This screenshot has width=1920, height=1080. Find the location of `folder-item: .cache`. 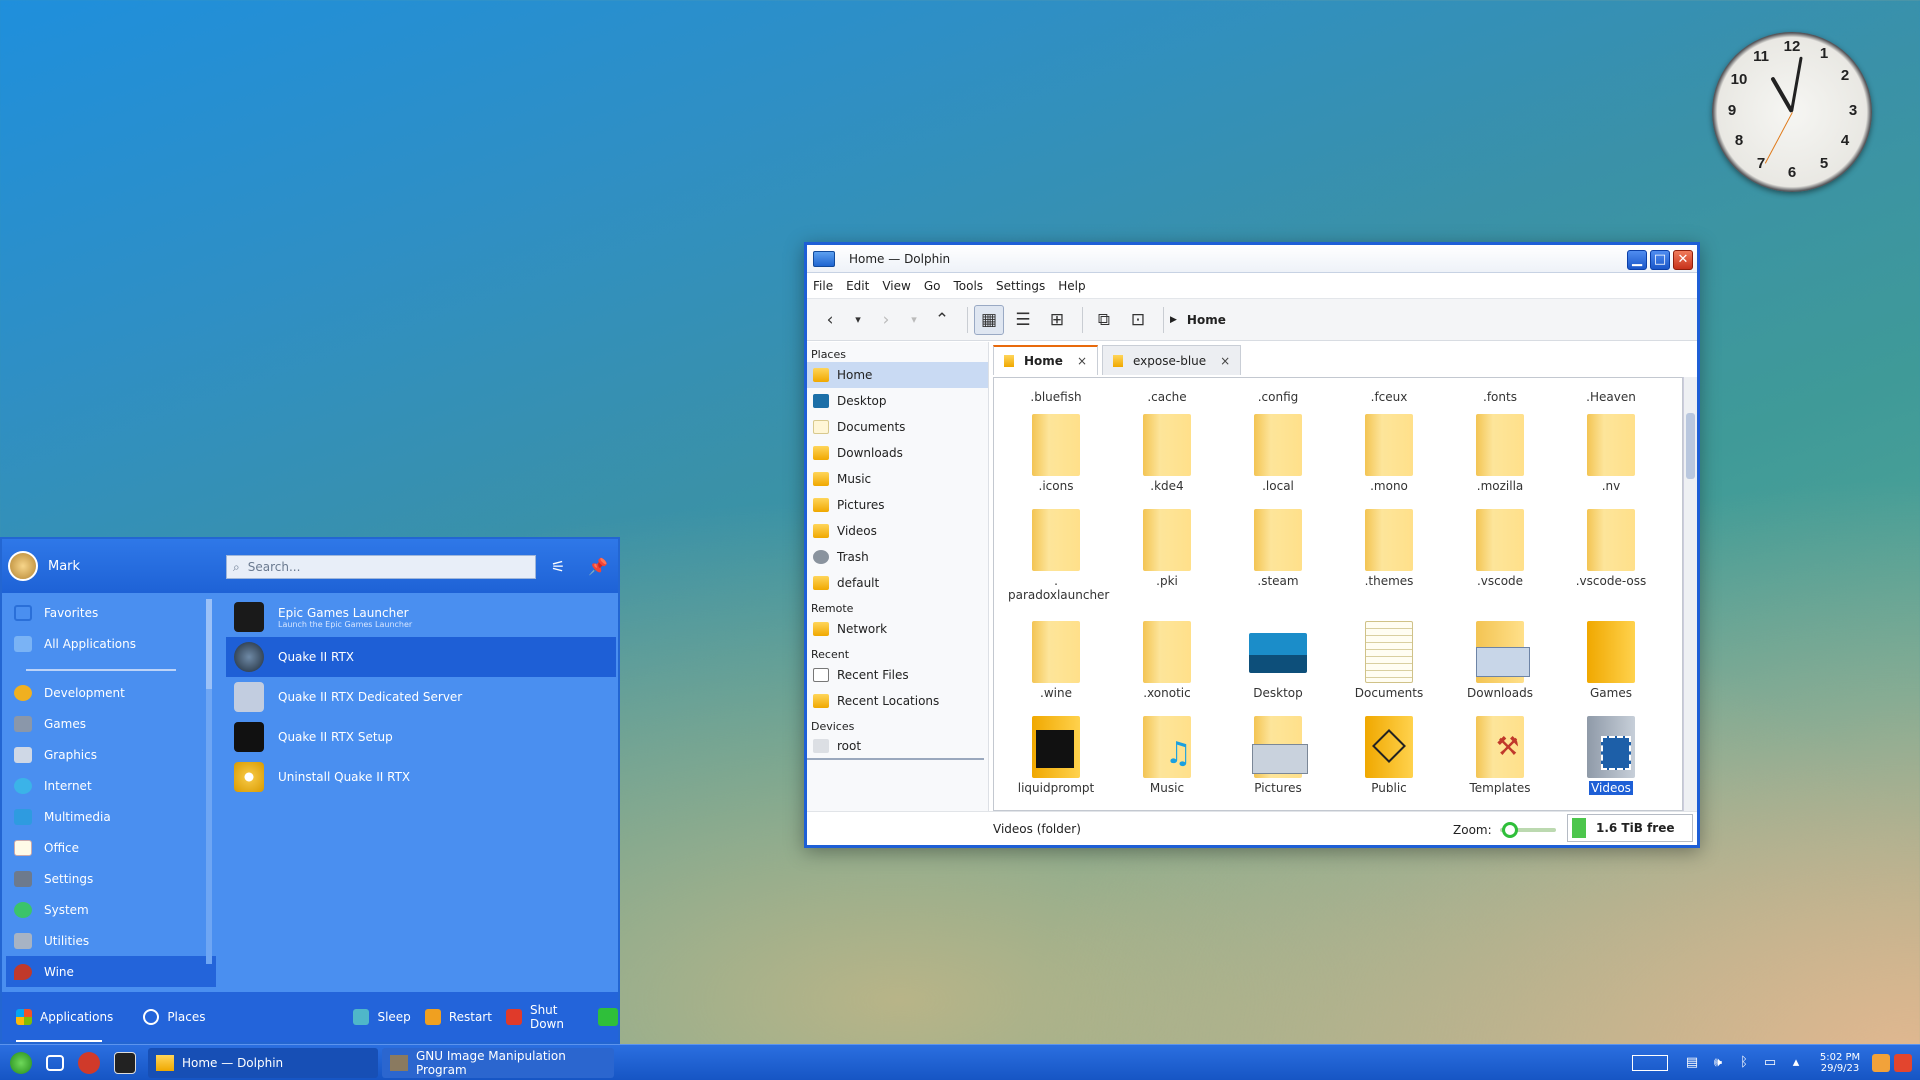

folder-item: .cache is located at coordinates (1167, 391).